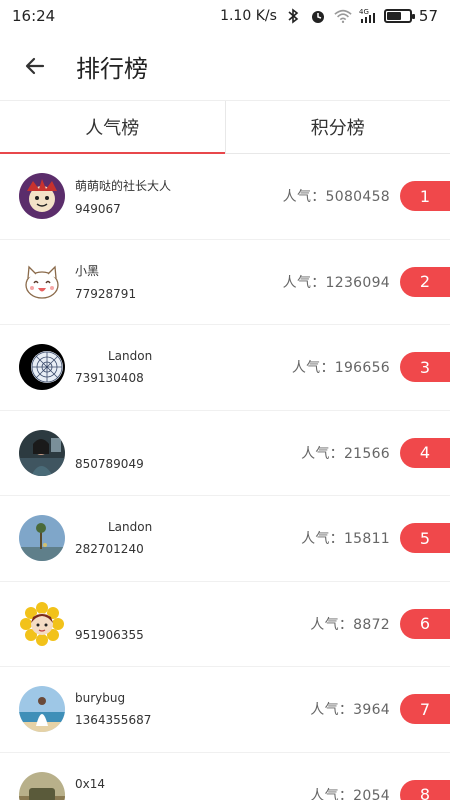 Image resolution: width=450 pixels, height=800 pixels. I want to click on user-id: 282701240, so click(109, 549).